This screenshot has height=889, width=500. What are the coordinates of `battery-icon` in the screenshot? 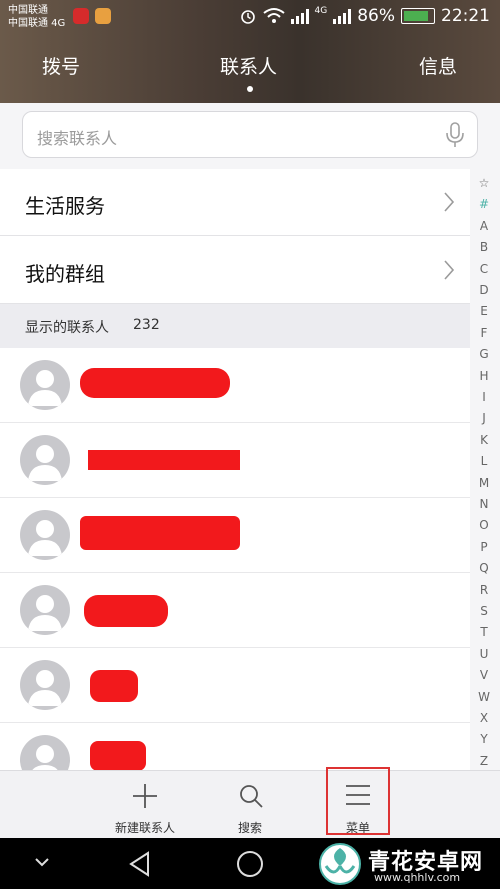 It's located at (418, 16).